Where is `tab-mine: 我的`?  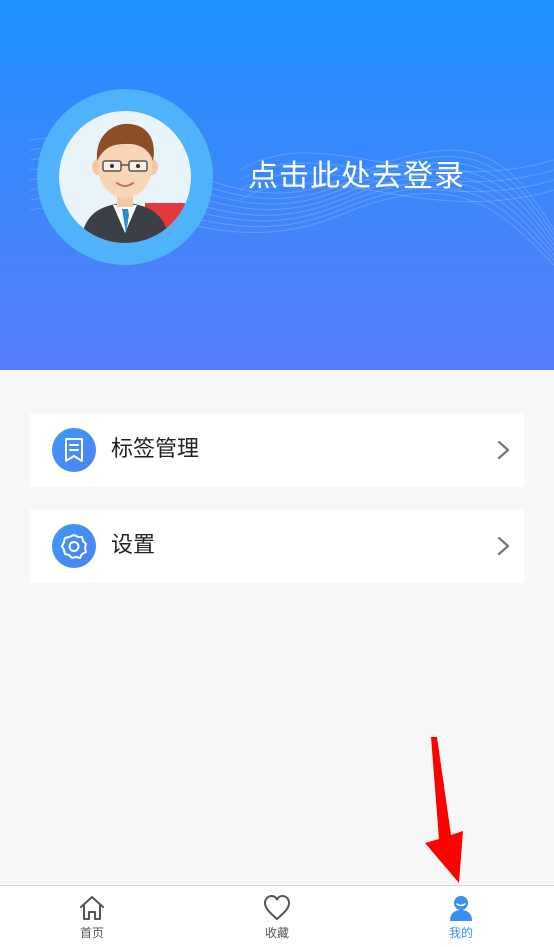
tab-mine: 我的 is located at coordinates (461, 916).